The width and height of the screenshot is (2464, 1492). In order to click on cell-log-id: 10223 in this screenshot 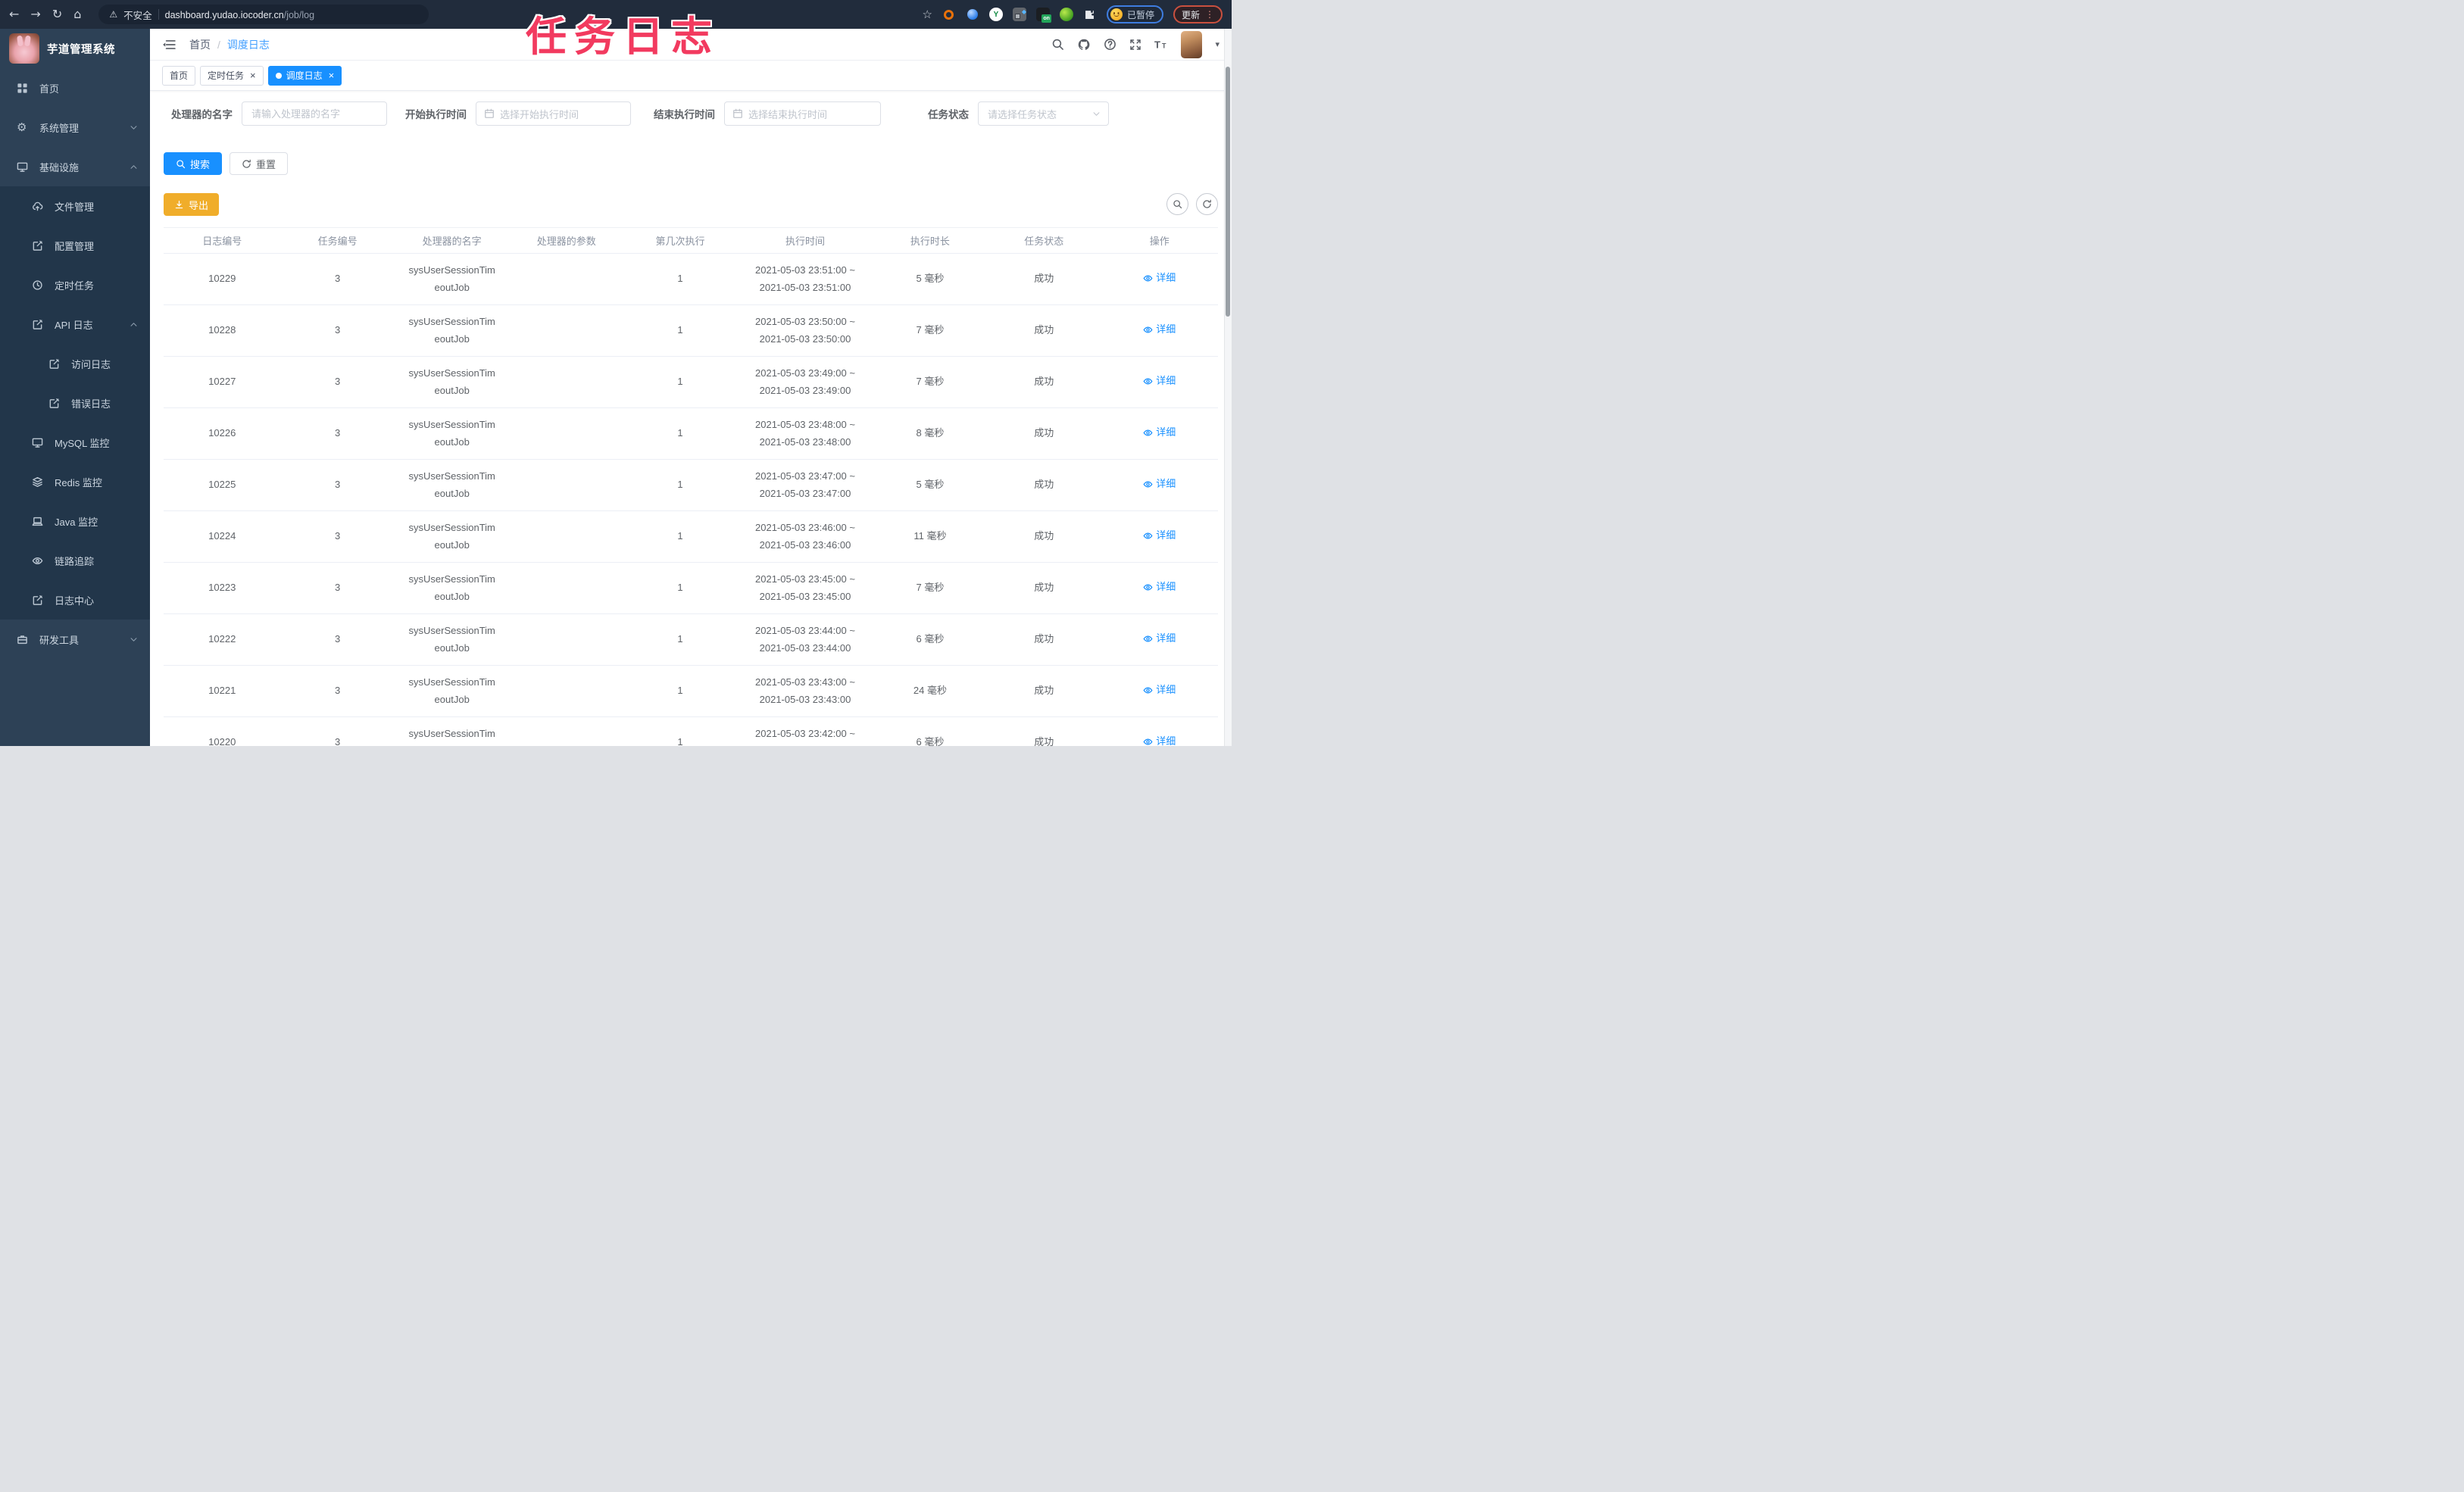, I will do `click(222, 588)`.